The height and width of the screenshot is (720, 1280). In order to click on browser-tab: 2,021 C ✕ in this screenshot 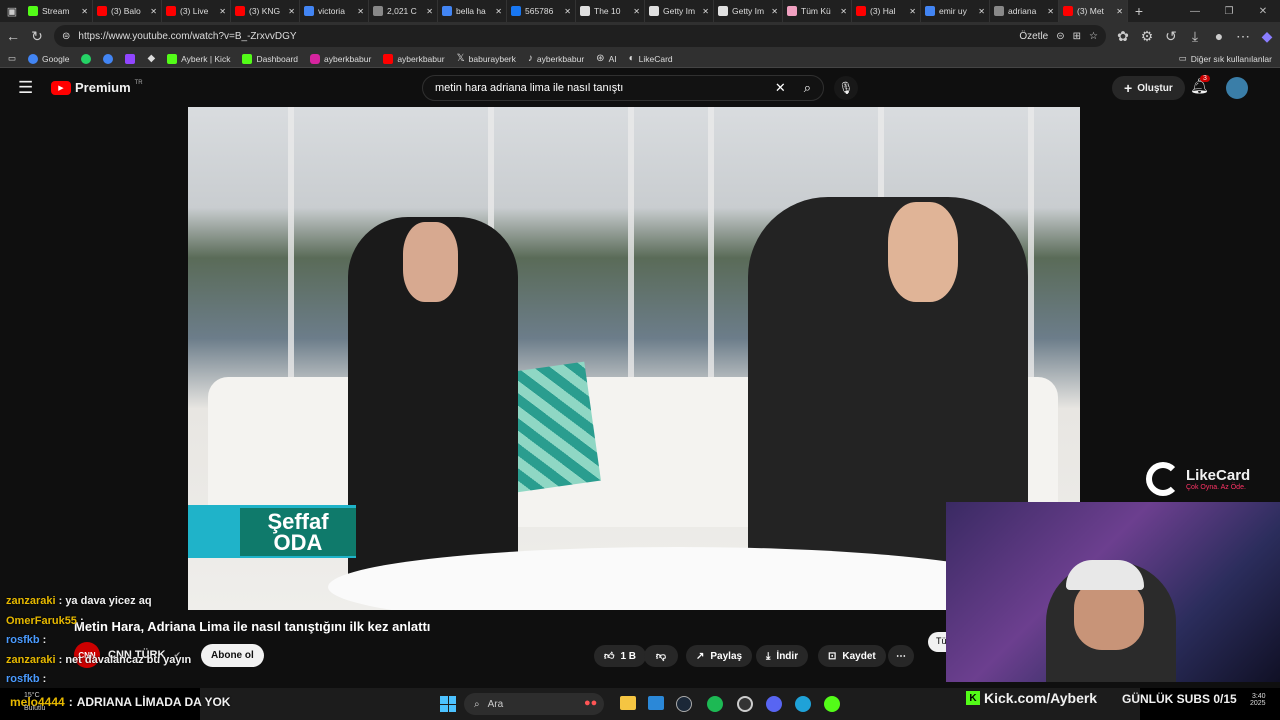, I will do `click(403, 11)`.